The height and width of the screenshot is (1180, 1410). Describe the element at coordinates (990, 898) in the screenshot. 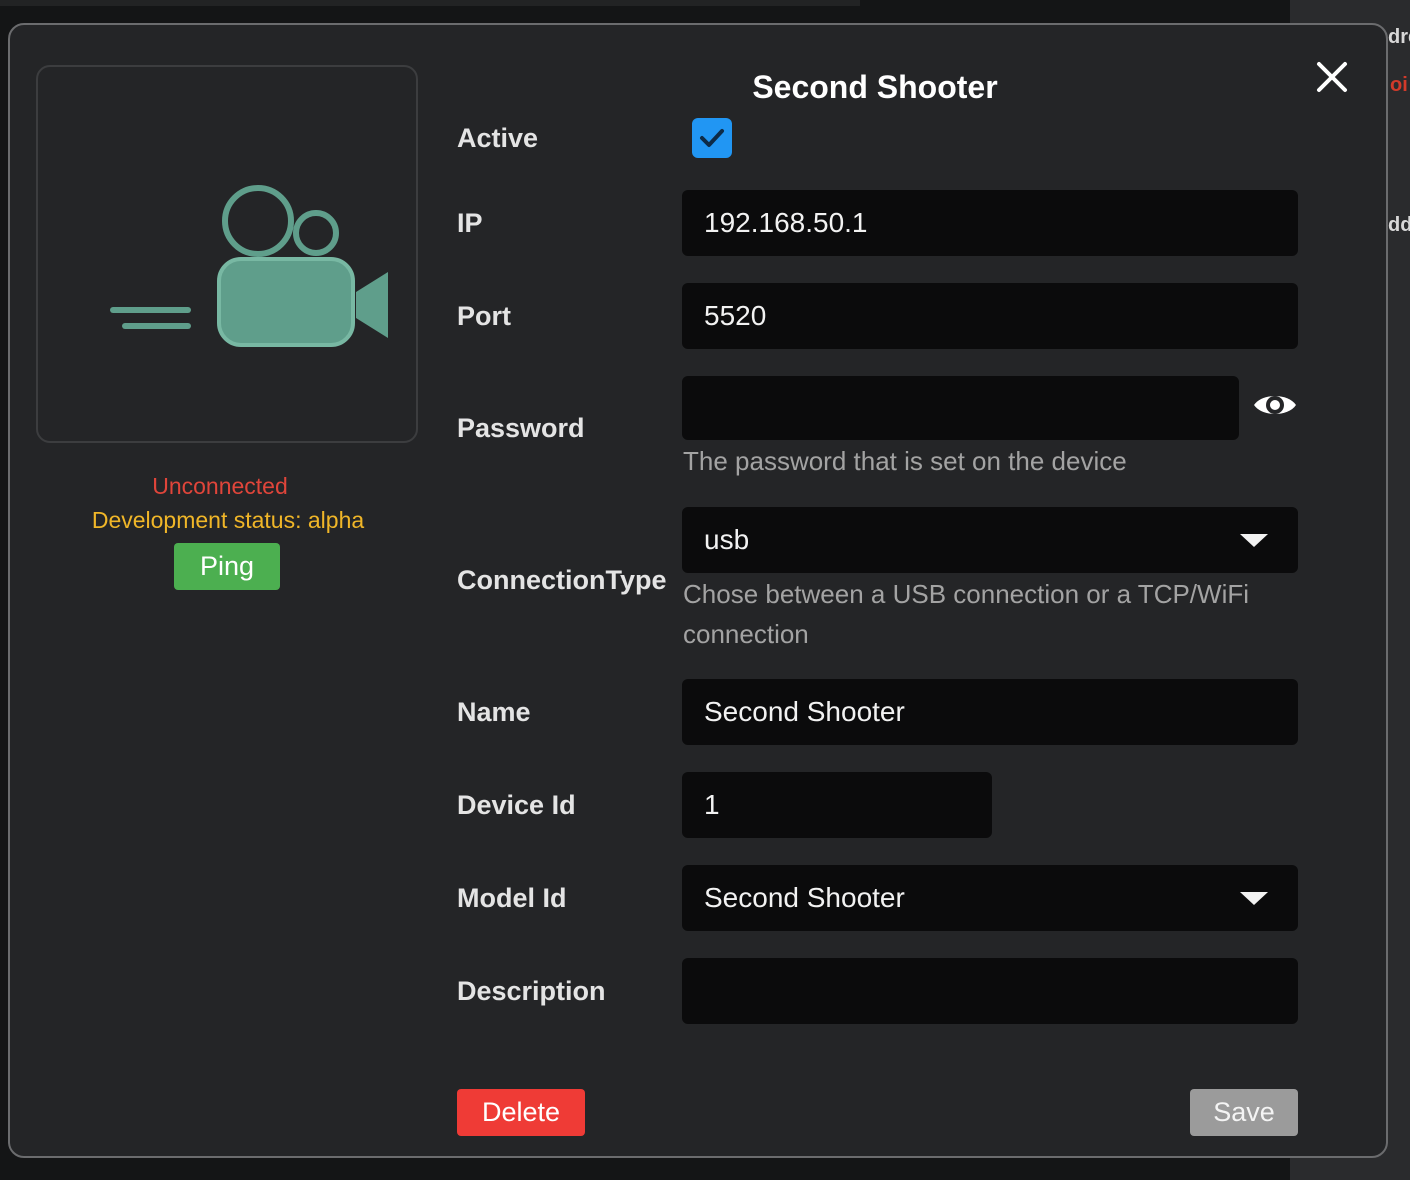

I see `model-id-select: Second Shooter` at that location.